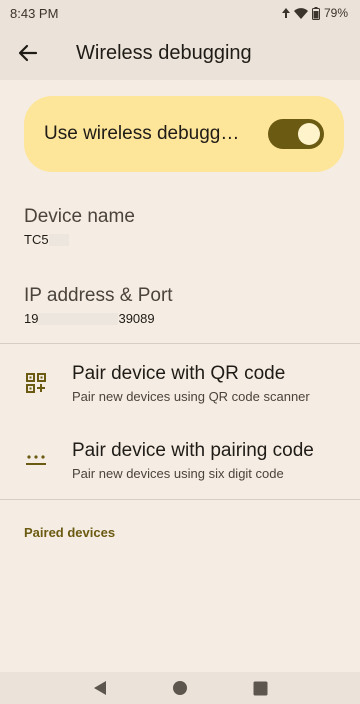  What do you see at coordinates (285, 13) in the screenshot?
I see `data-saver-icon` at bounding box center [285, 13].